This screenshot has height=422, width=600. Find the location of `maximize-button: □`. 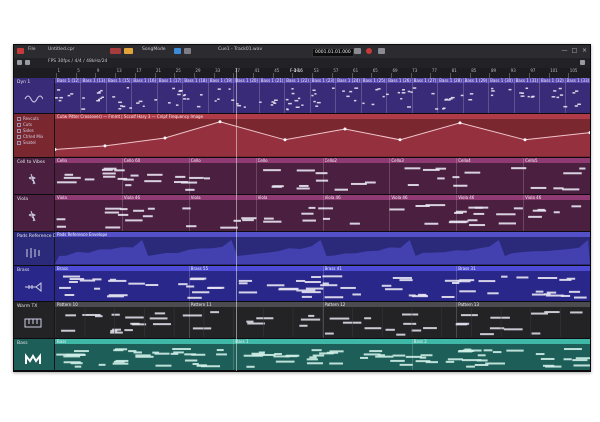

maximize-button: □ is located at coordinates (574, 51).